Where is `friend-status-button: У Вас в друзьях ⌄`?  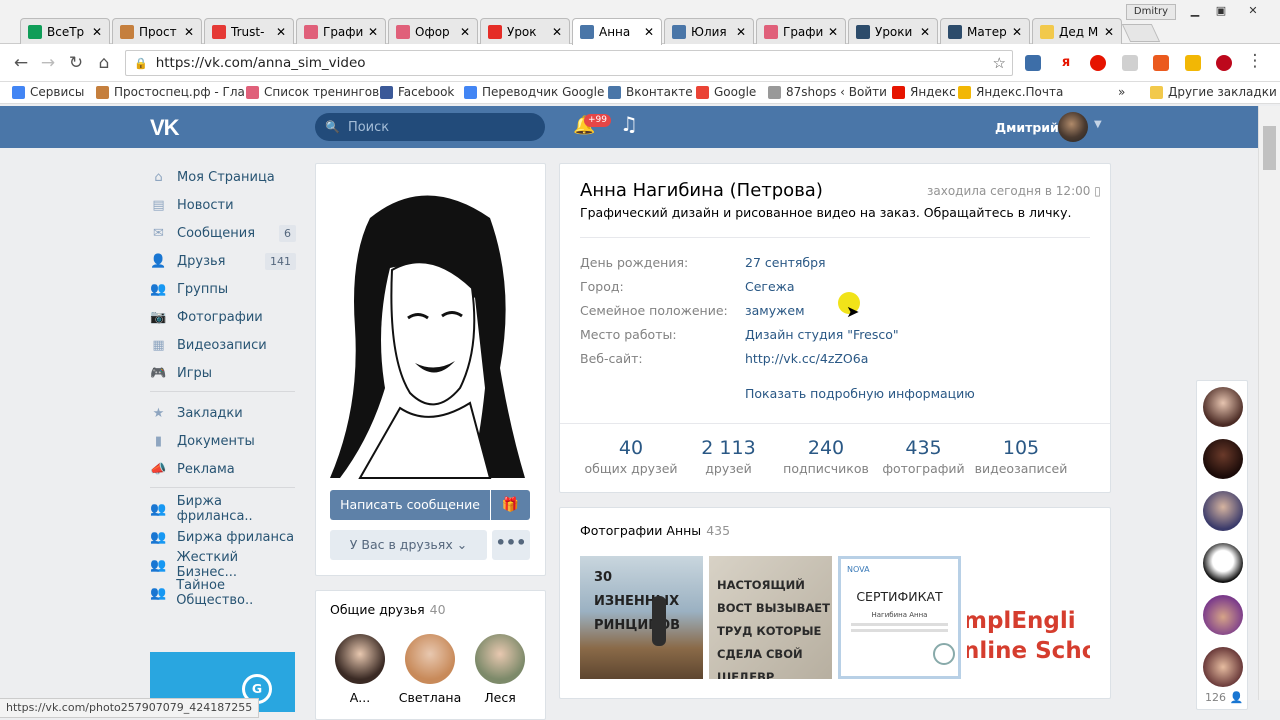 friend-status-button: У Вас в друзьях ⌄ is located at coordinates (408, 545).